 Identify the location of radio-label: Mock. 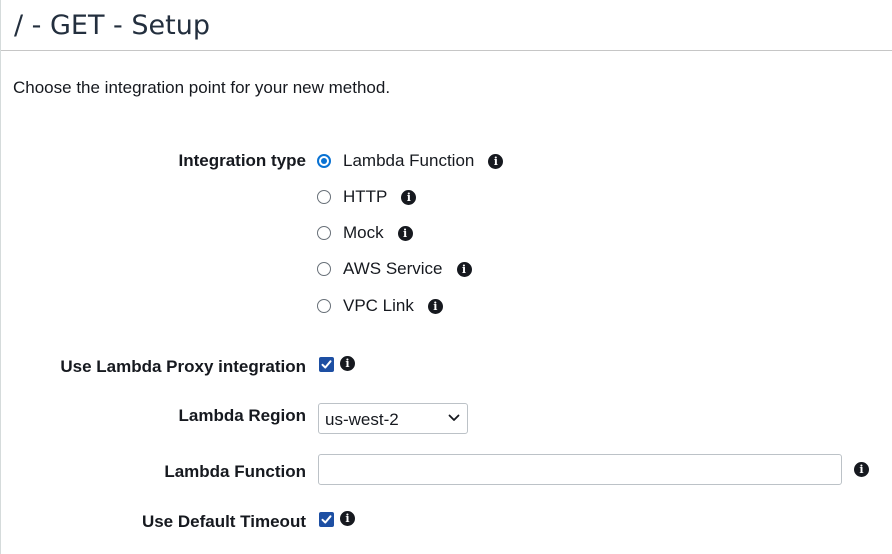
(363, 232).